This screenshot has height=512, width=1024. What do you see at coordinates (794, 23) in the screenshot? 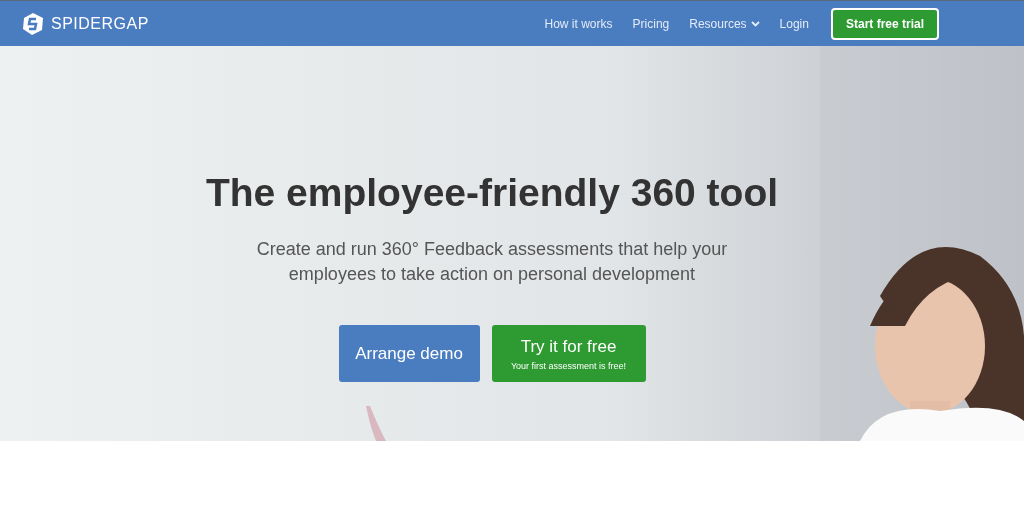
I see `nav-link: Login` at bounding box center [794, 23].